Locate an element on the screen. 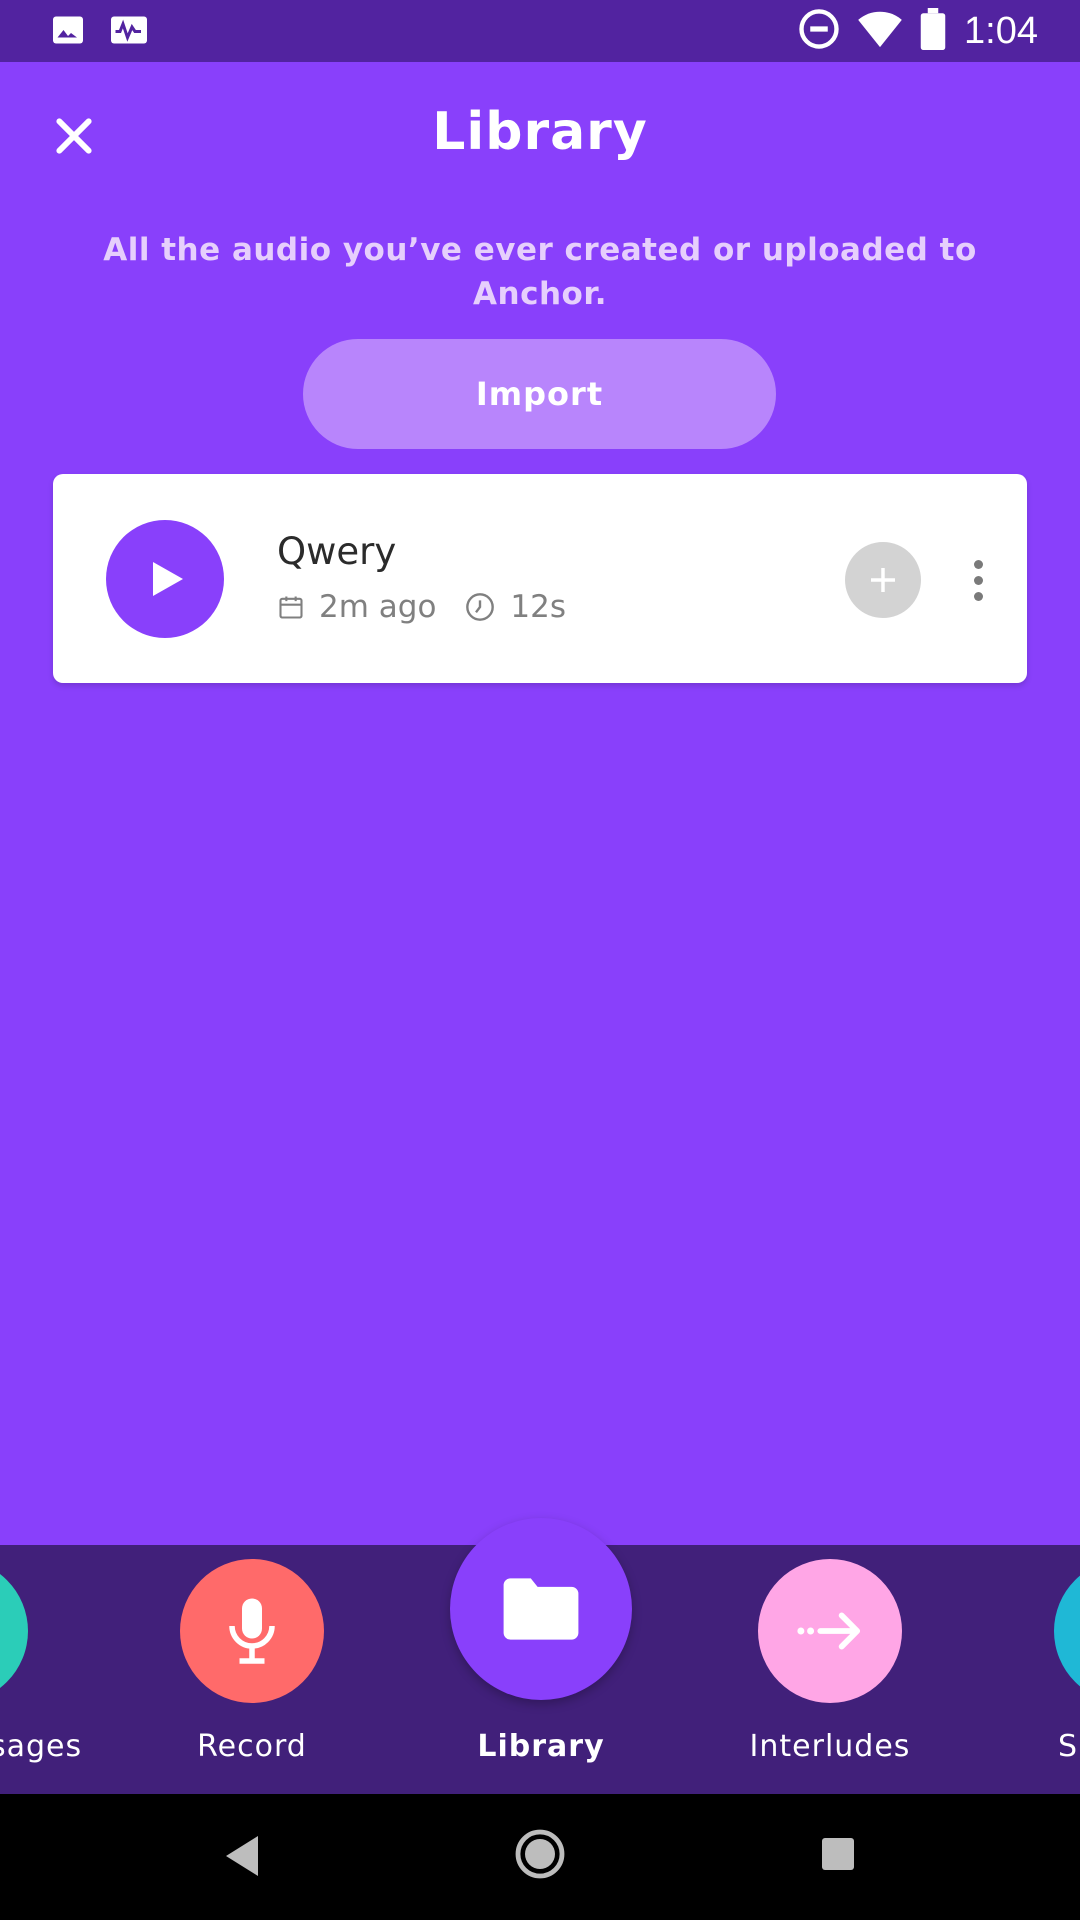 The width and height of the screenshot is (1080, 1920). import-button: Import is located at coordinates (539, 394).